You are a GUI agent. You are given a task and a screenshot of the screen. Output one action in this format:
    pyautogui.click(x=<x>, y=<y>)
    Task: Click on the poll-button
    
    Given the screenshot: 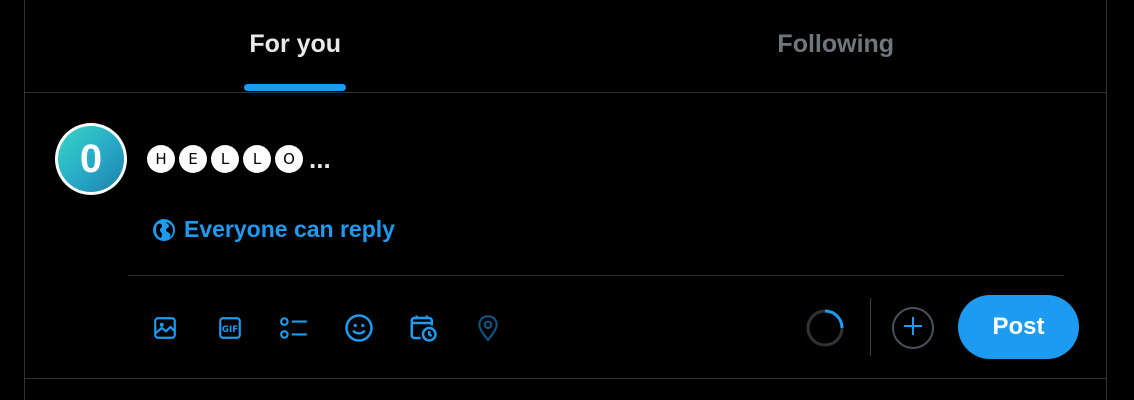 What is the action you would take?
    pyautogui.click(x=294, y=328)
    